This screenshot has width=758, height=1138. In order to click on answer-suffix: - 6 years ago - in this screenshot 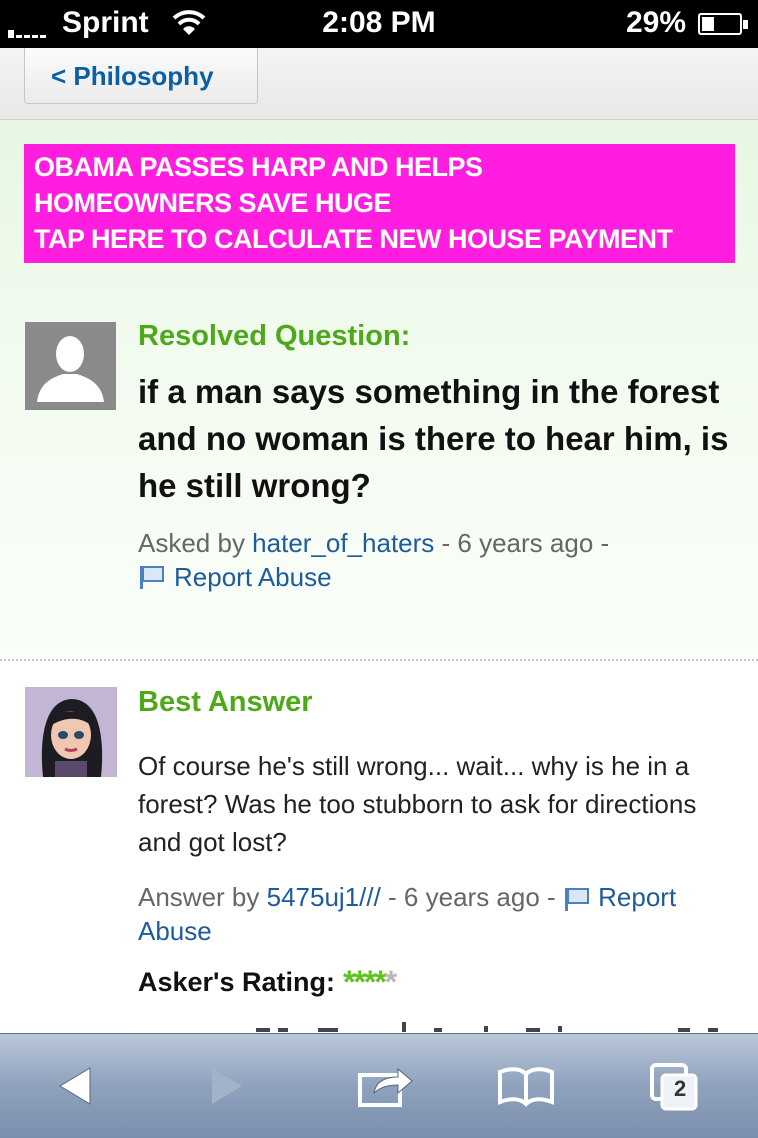, I will do `click(471, 897)`.